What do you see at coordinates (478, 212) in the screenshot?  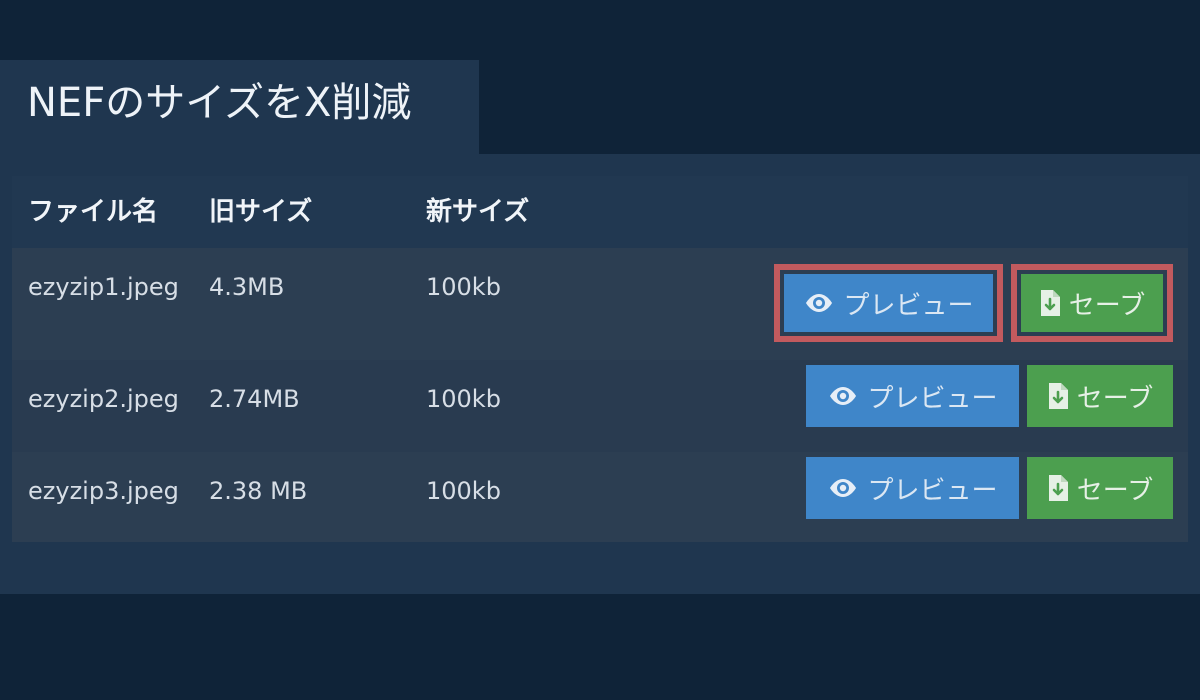 I see `header-new-size: 新サイズ` at bounding box center [478, 212].